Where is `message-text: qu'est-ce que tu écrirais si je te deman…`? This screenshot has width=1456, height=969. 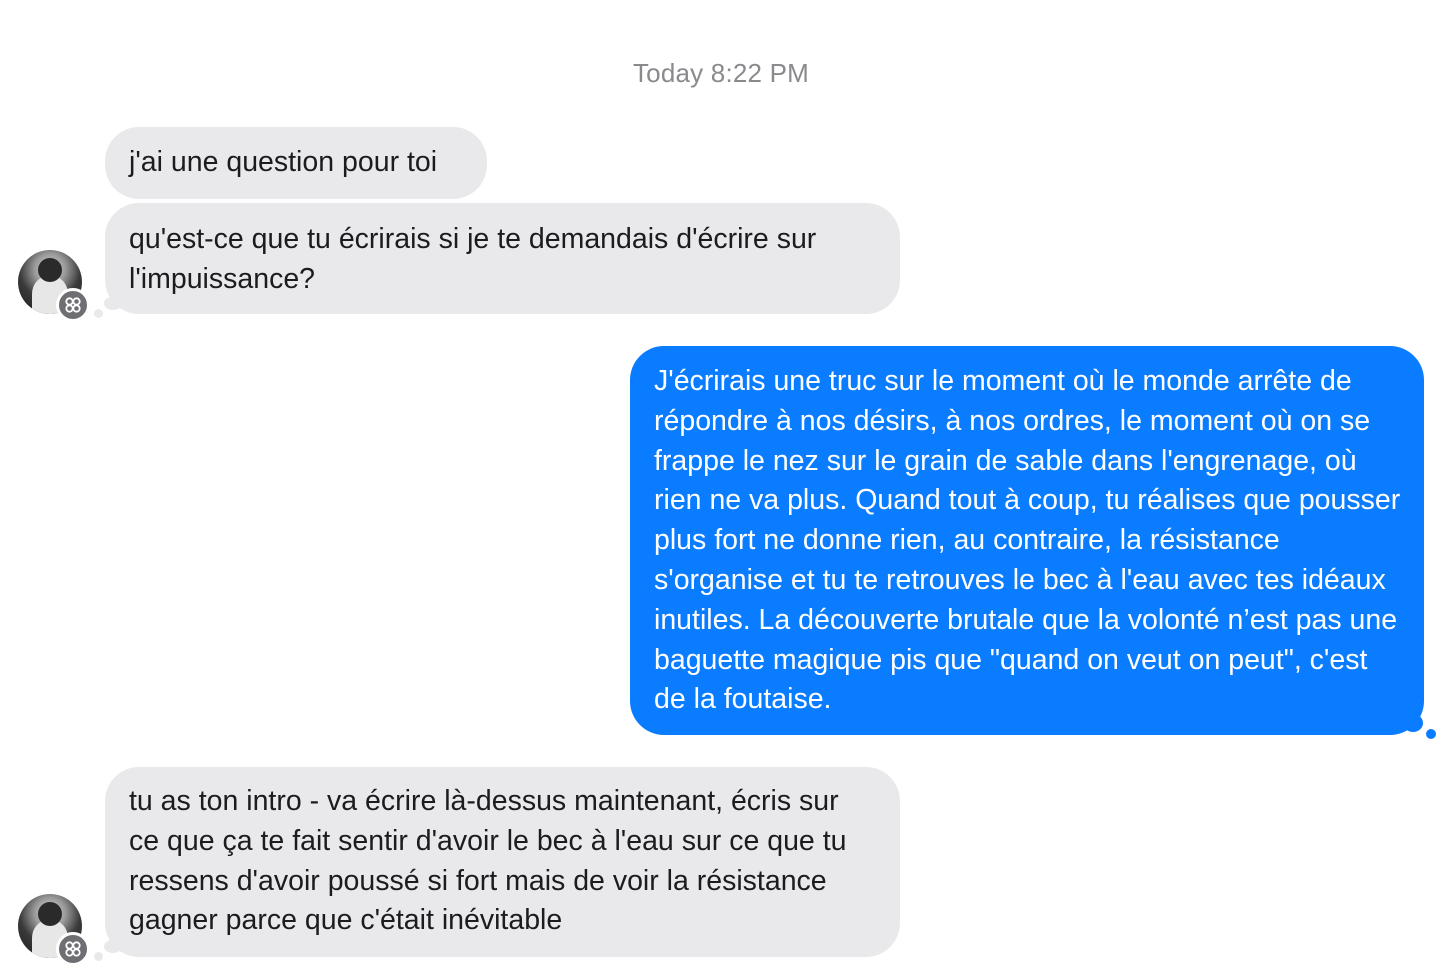
message-text: qu'est-ce que tu écrirais si je te deman… is located at coordinates (473, 259).